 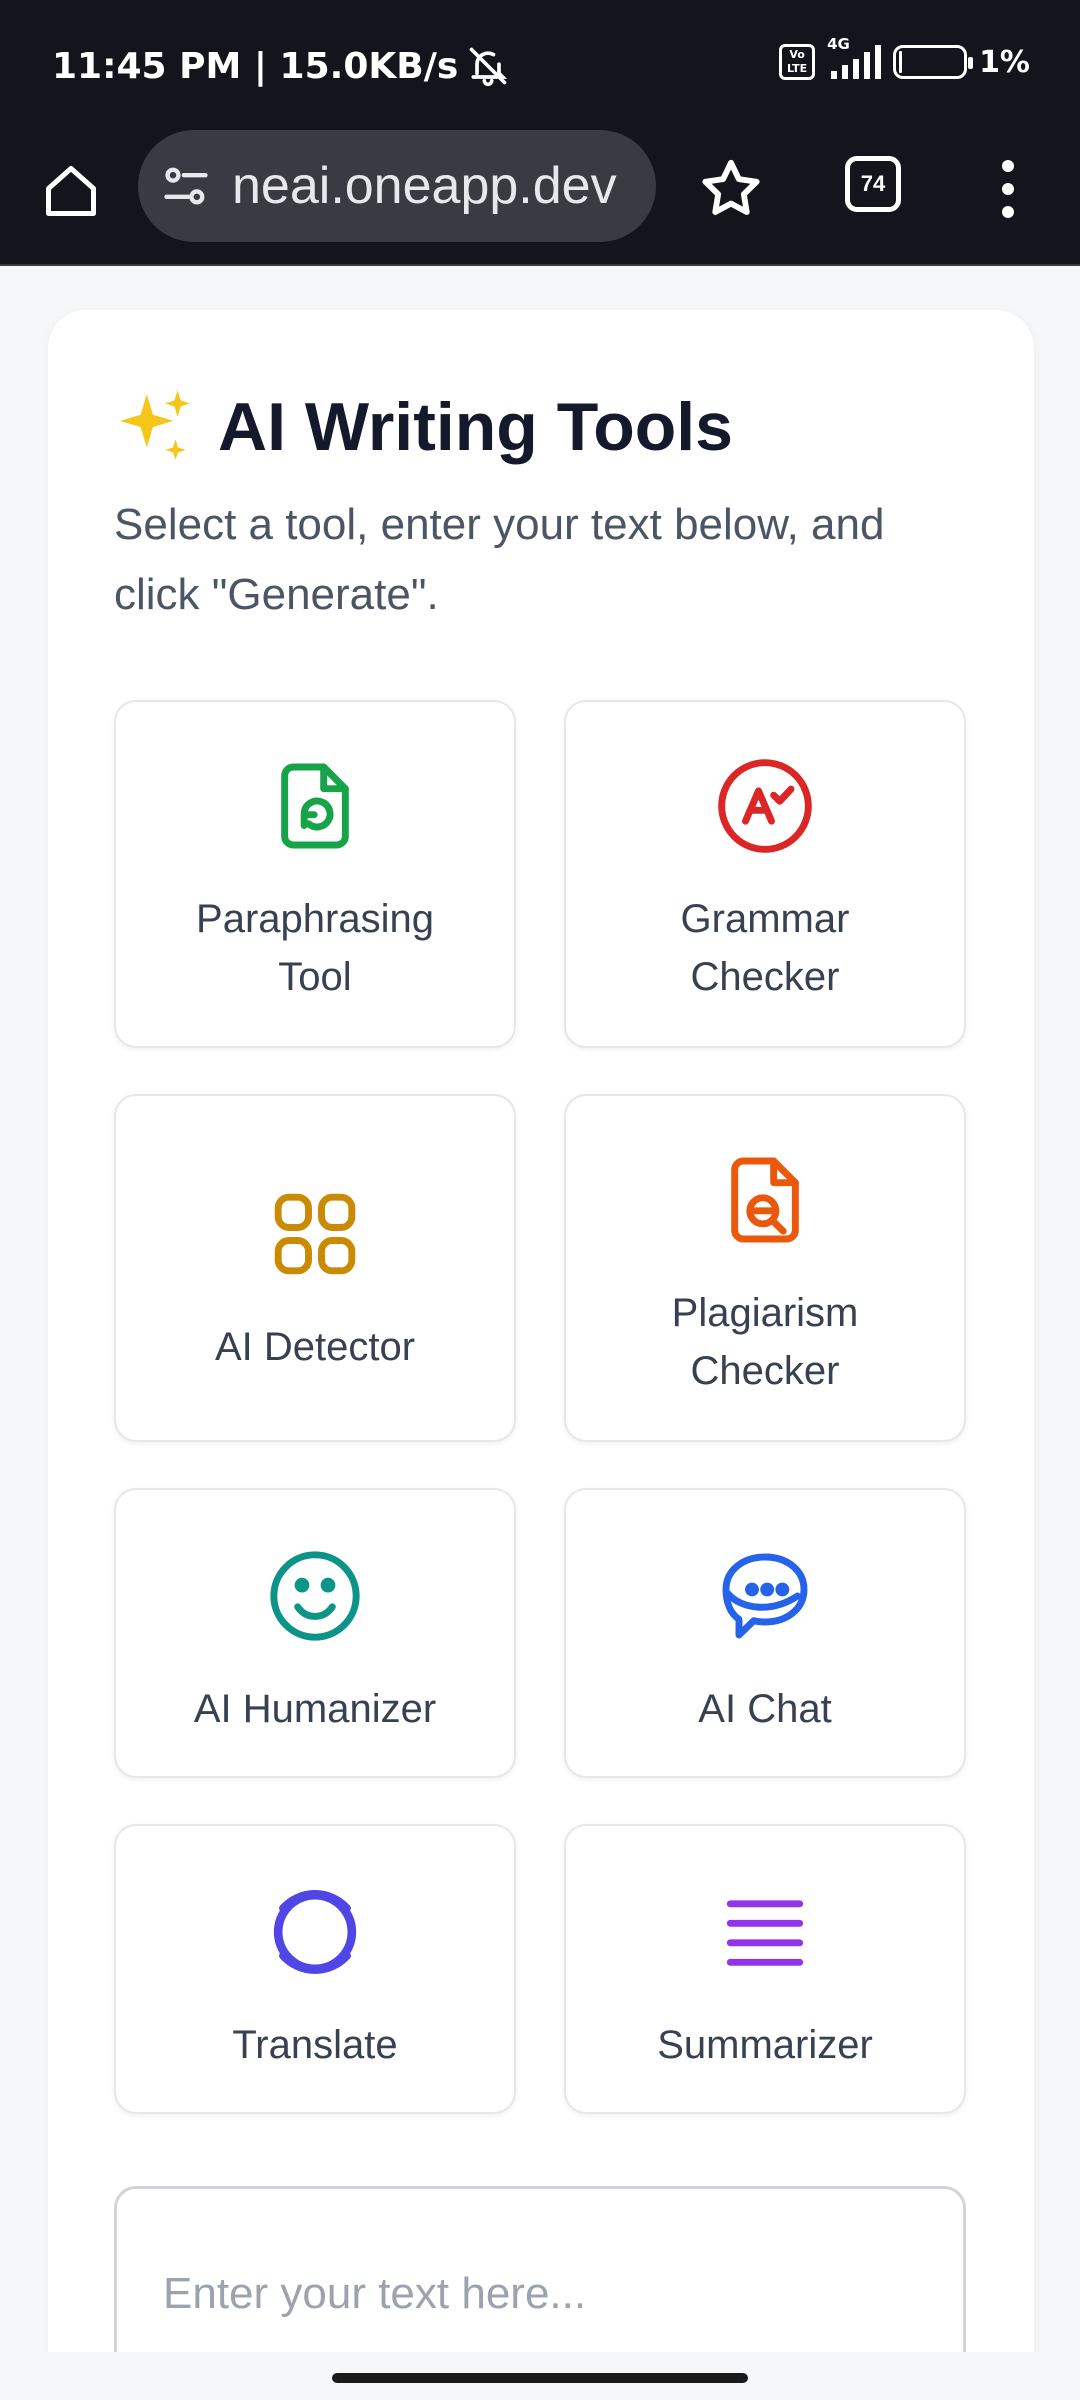 I want to click on network-type: 4G, so click(x=838, y=44).